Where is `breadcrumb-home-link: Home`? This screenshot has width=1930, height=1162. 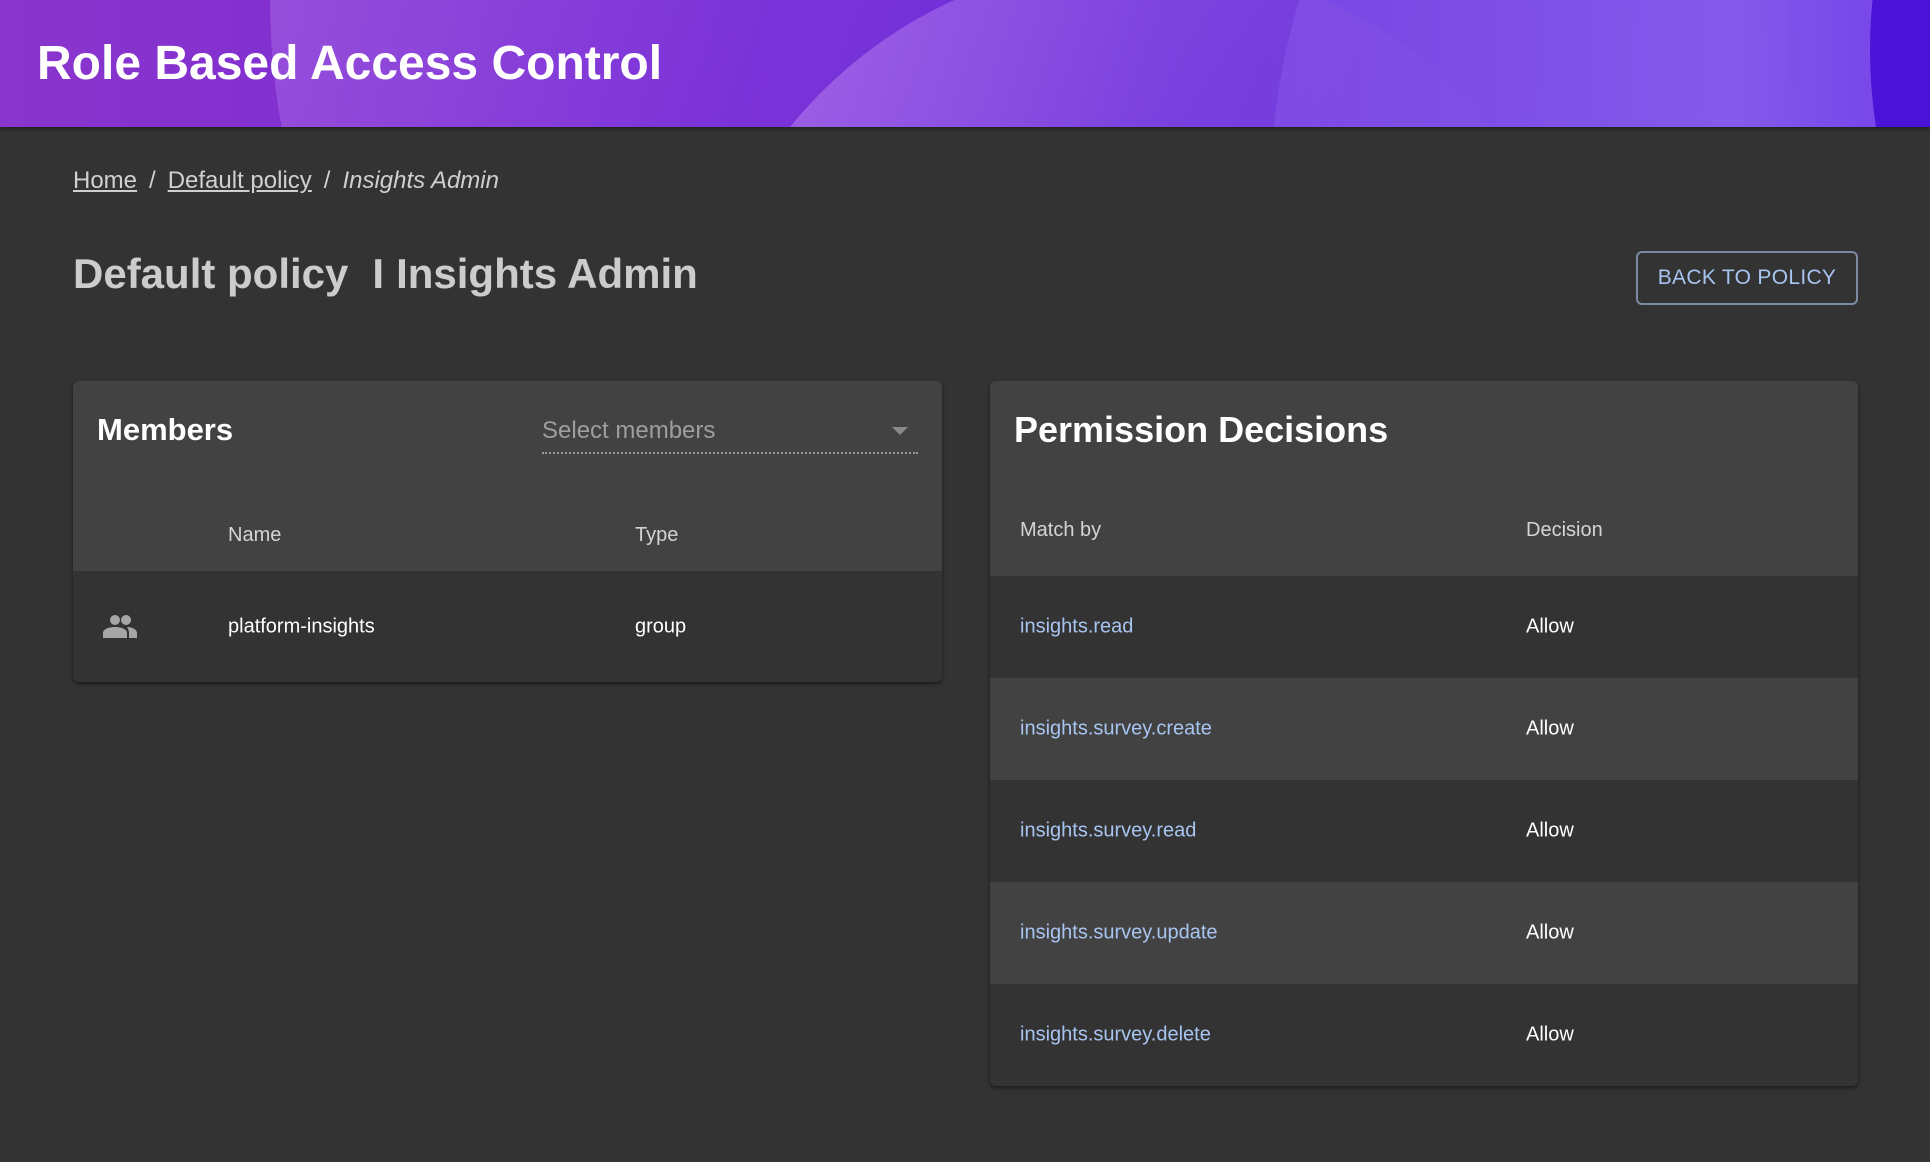 breadcrumb-home-link: Home is located at coordinates (105, 181).